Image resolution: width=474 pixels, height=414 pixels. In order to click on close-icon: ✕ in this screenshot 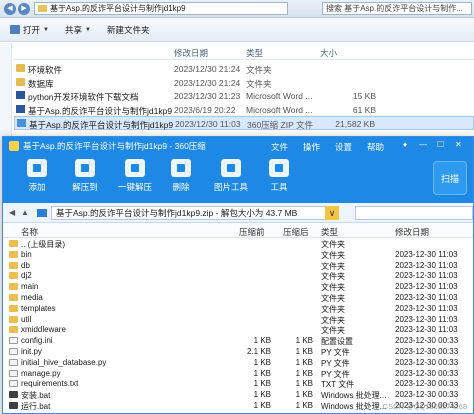, I will do `click(458, 144)`.